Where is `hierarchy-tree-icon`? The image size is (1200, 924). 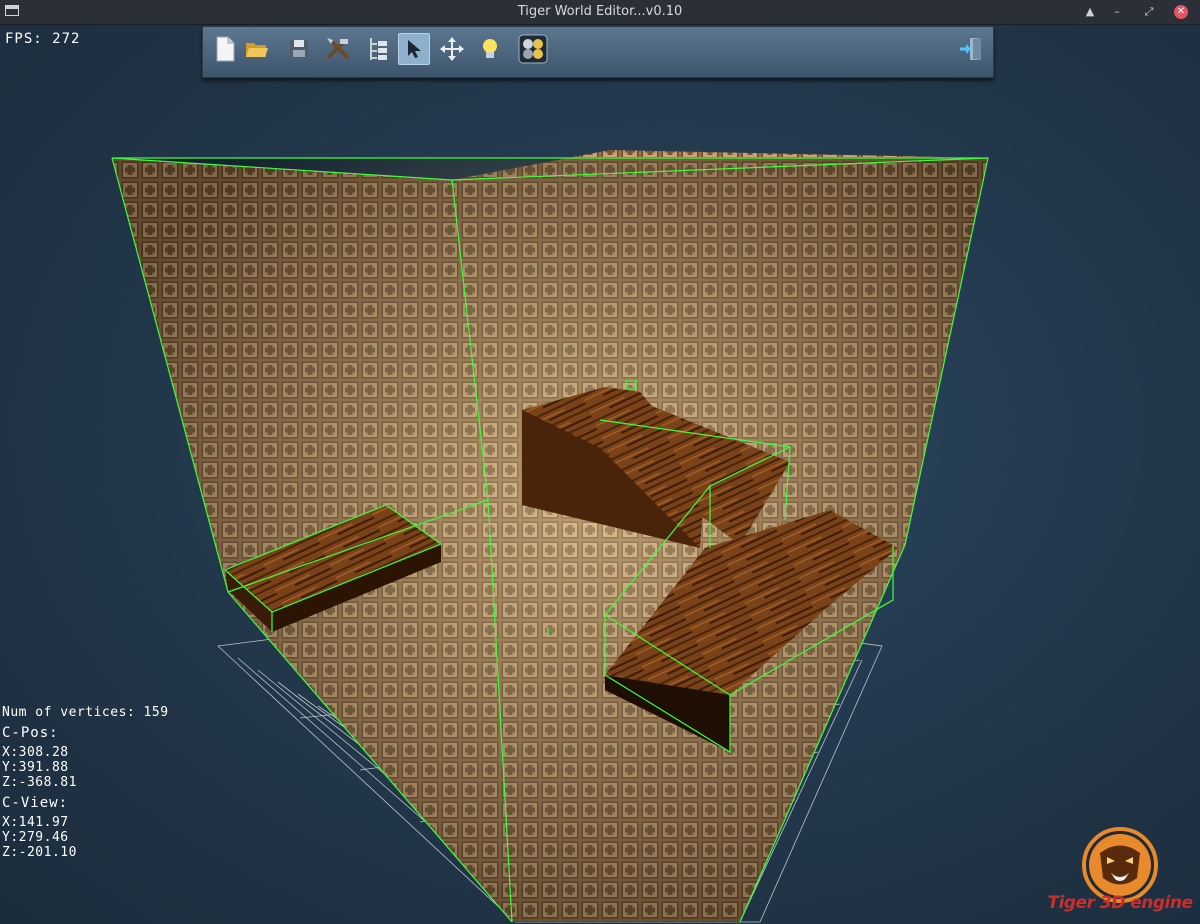 hierarchy-tree-icon is located at coordinates (377, 49).